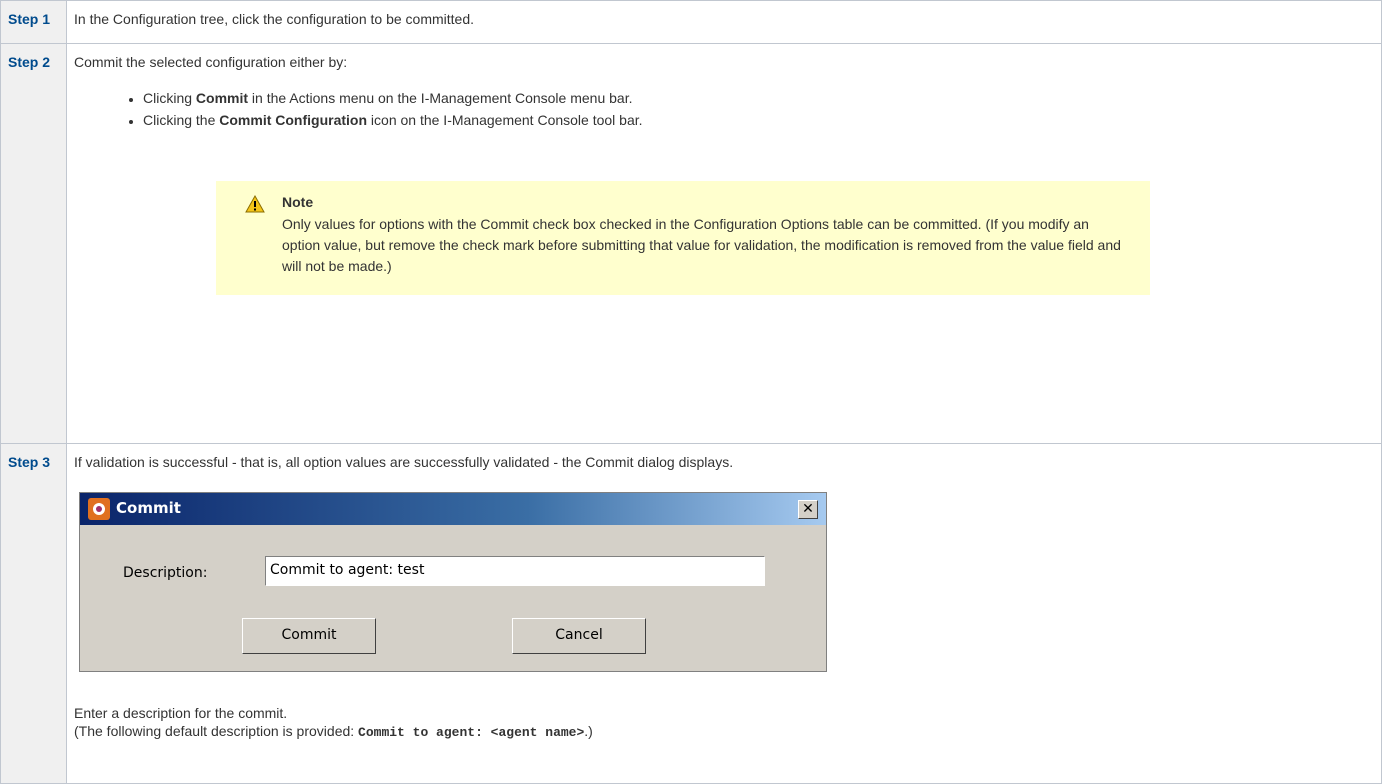 Image resolution: width=1384 pixels, height=784 pixels. I want to click on warning-icon, so click(255, 204).